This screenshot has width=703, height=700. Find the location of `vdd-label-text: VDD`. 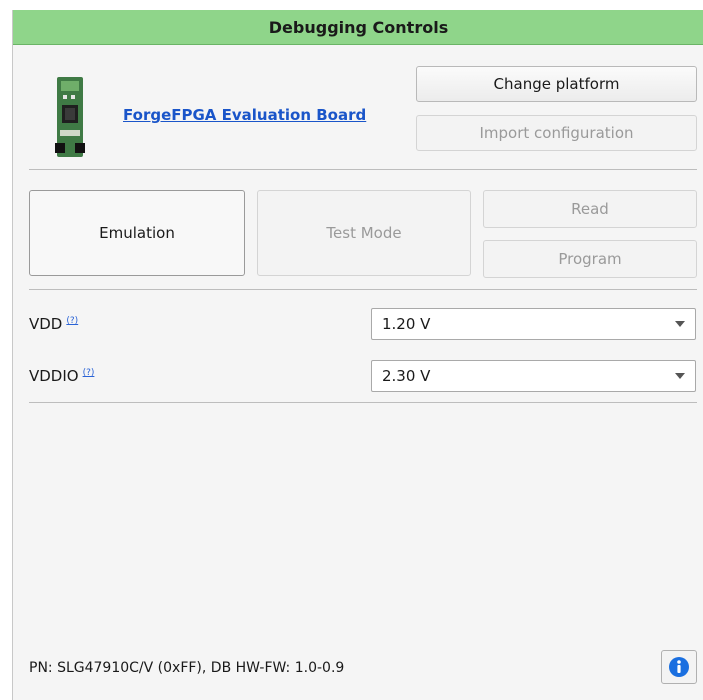

vdd-label-text: VDD is located at coordinates (46, 324).